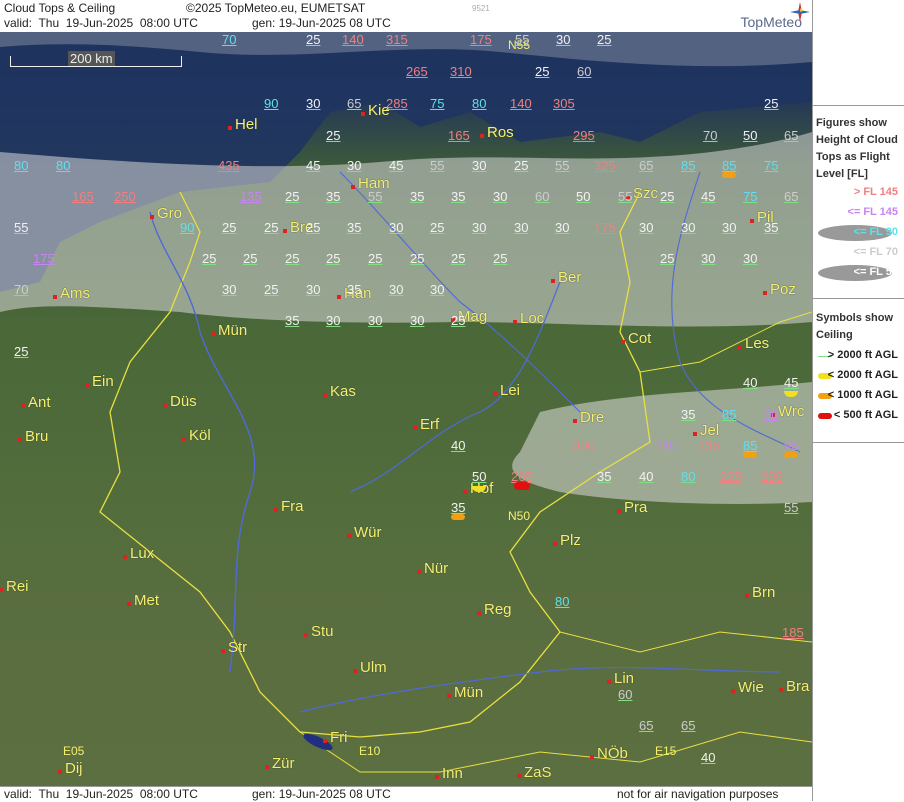  What do you see at coordinates (636, 338) in the screenshot?
I see `city-label: Cot` at bounding box center [636, 338].